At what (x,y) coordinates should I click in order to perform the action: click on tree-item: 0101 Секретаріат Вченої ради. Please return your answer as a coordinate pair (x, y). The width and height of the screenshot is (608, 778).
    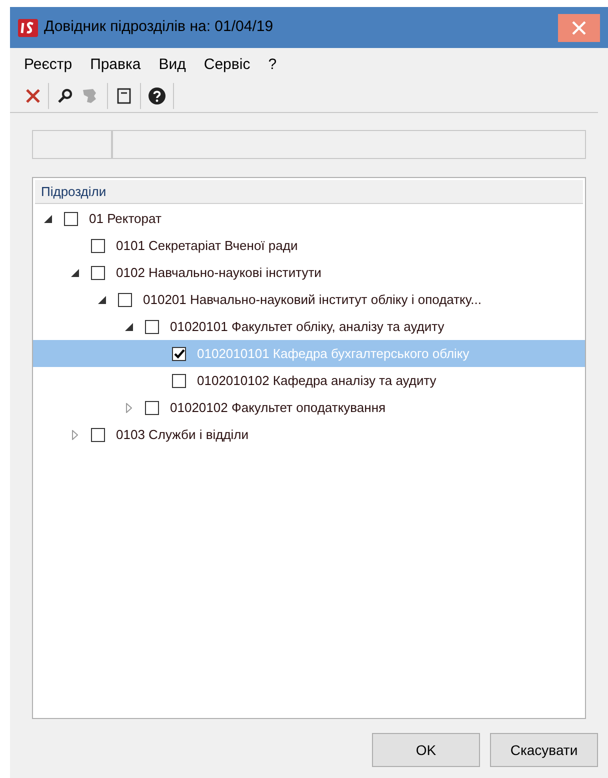
    Looking at the image, I should click on (207, 246).